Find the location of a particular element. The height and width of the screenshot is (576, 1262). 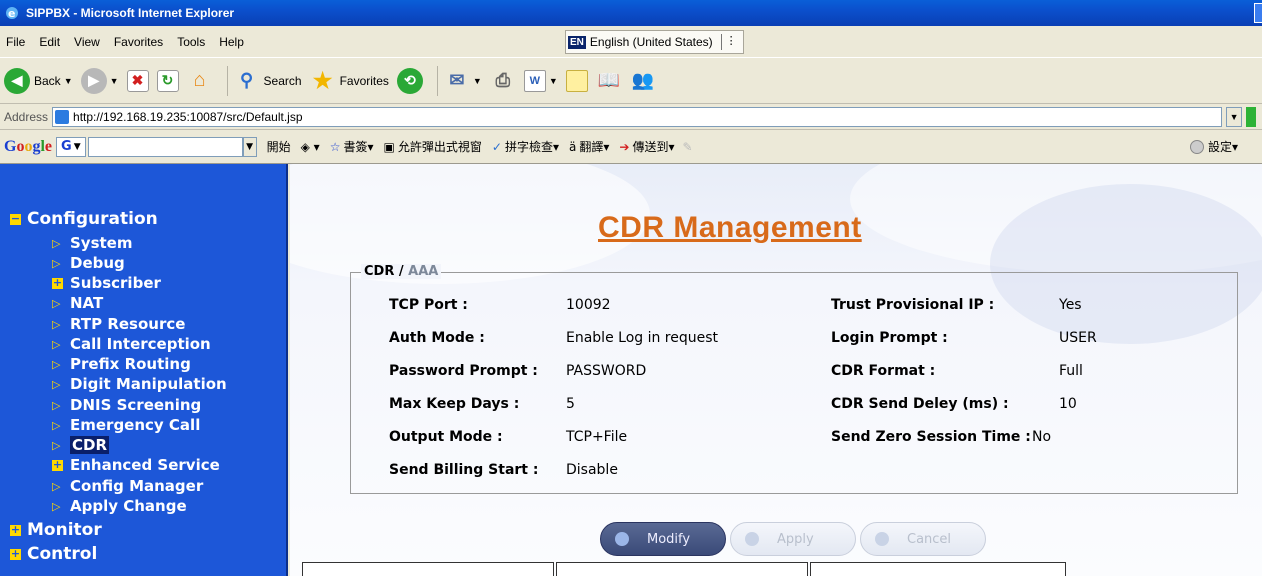

google-logo: Google is located at coordinates (28, 146).